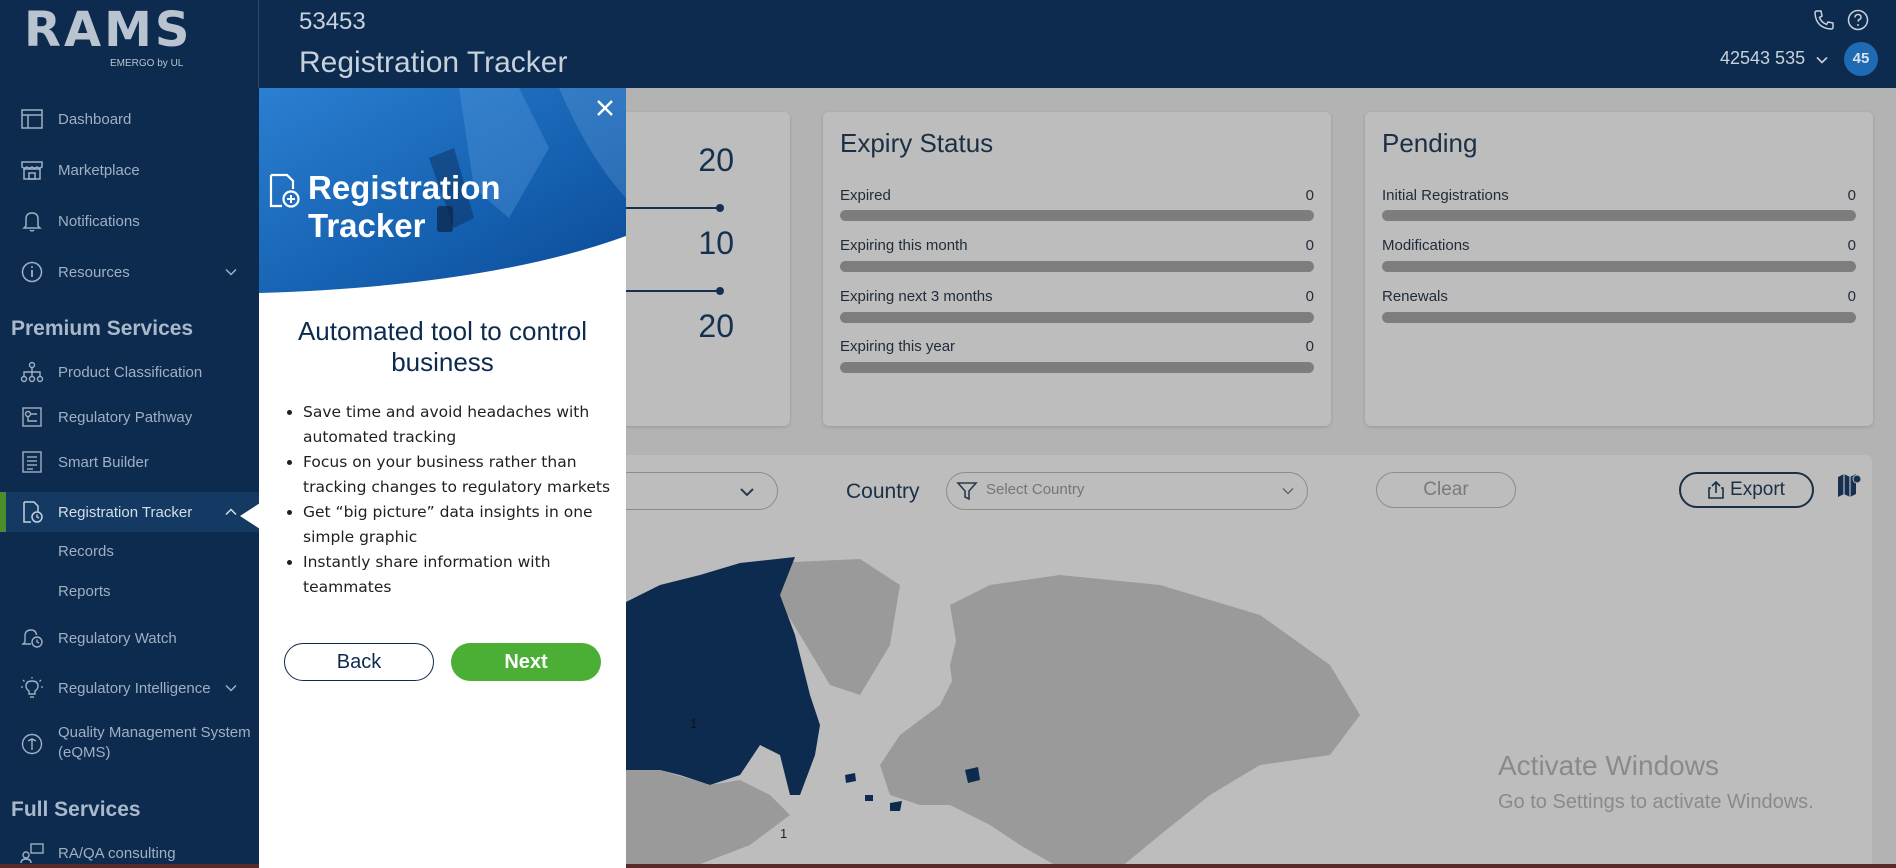 The height and width of the screenshot is (868, 1896). What do you see at coordinates (32, 853) in the screenshot?
I see `consulting-icon` at bounding box center [32, 853].